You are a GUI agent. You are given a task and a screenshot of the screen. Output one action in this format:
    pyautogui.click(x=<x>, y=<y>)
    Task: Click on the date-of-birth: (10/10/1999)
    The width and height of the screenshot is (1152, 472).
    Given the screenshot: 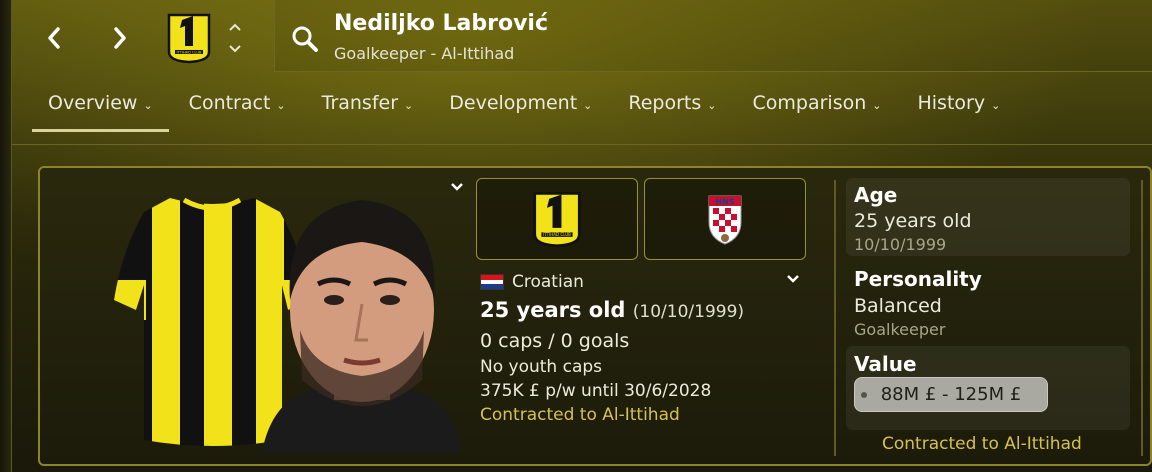 What is the action you would take?
    pyautogui.click(x=688, y=312)
    